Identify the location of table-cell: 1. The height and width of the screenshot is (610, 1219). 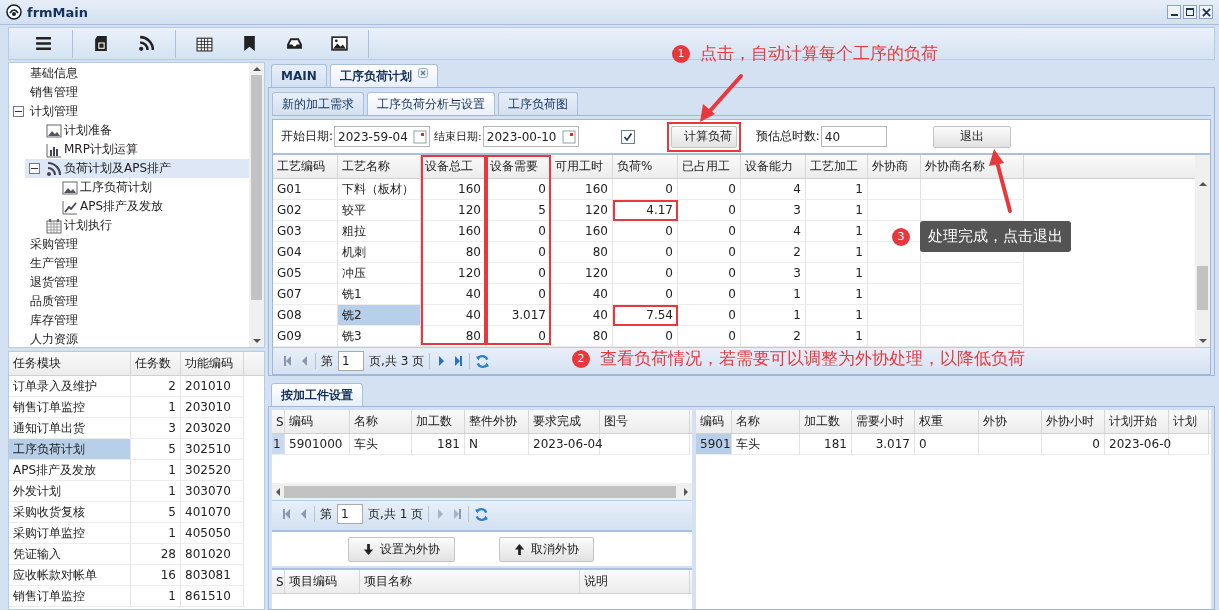
(156, 470).